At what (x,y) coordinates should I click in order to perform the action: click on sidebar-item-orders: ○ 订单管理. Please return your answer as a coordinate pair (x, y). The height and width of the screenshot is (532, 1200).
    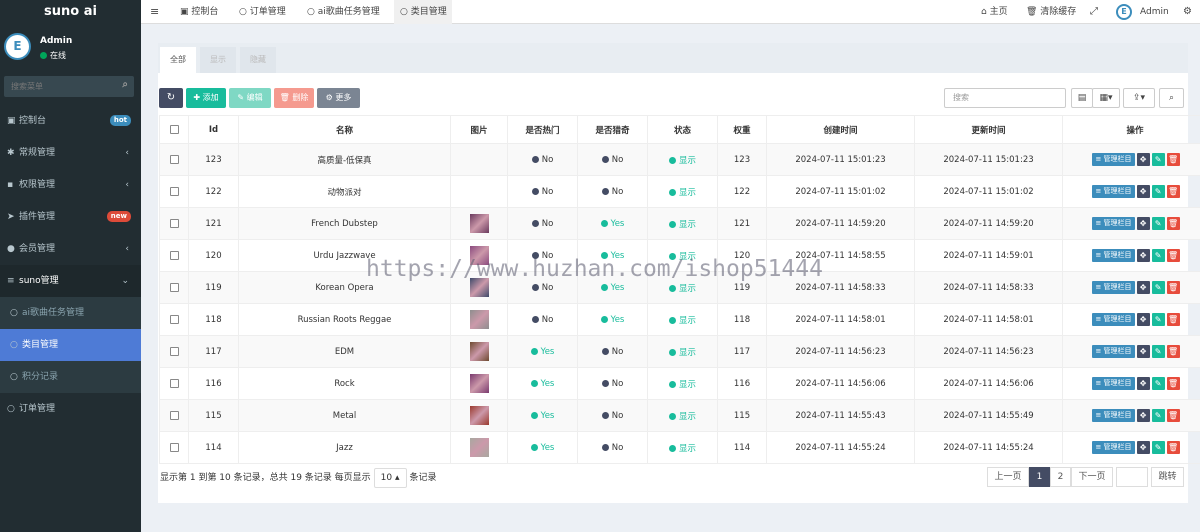
    Looking at the image, I should click on (70, 409).